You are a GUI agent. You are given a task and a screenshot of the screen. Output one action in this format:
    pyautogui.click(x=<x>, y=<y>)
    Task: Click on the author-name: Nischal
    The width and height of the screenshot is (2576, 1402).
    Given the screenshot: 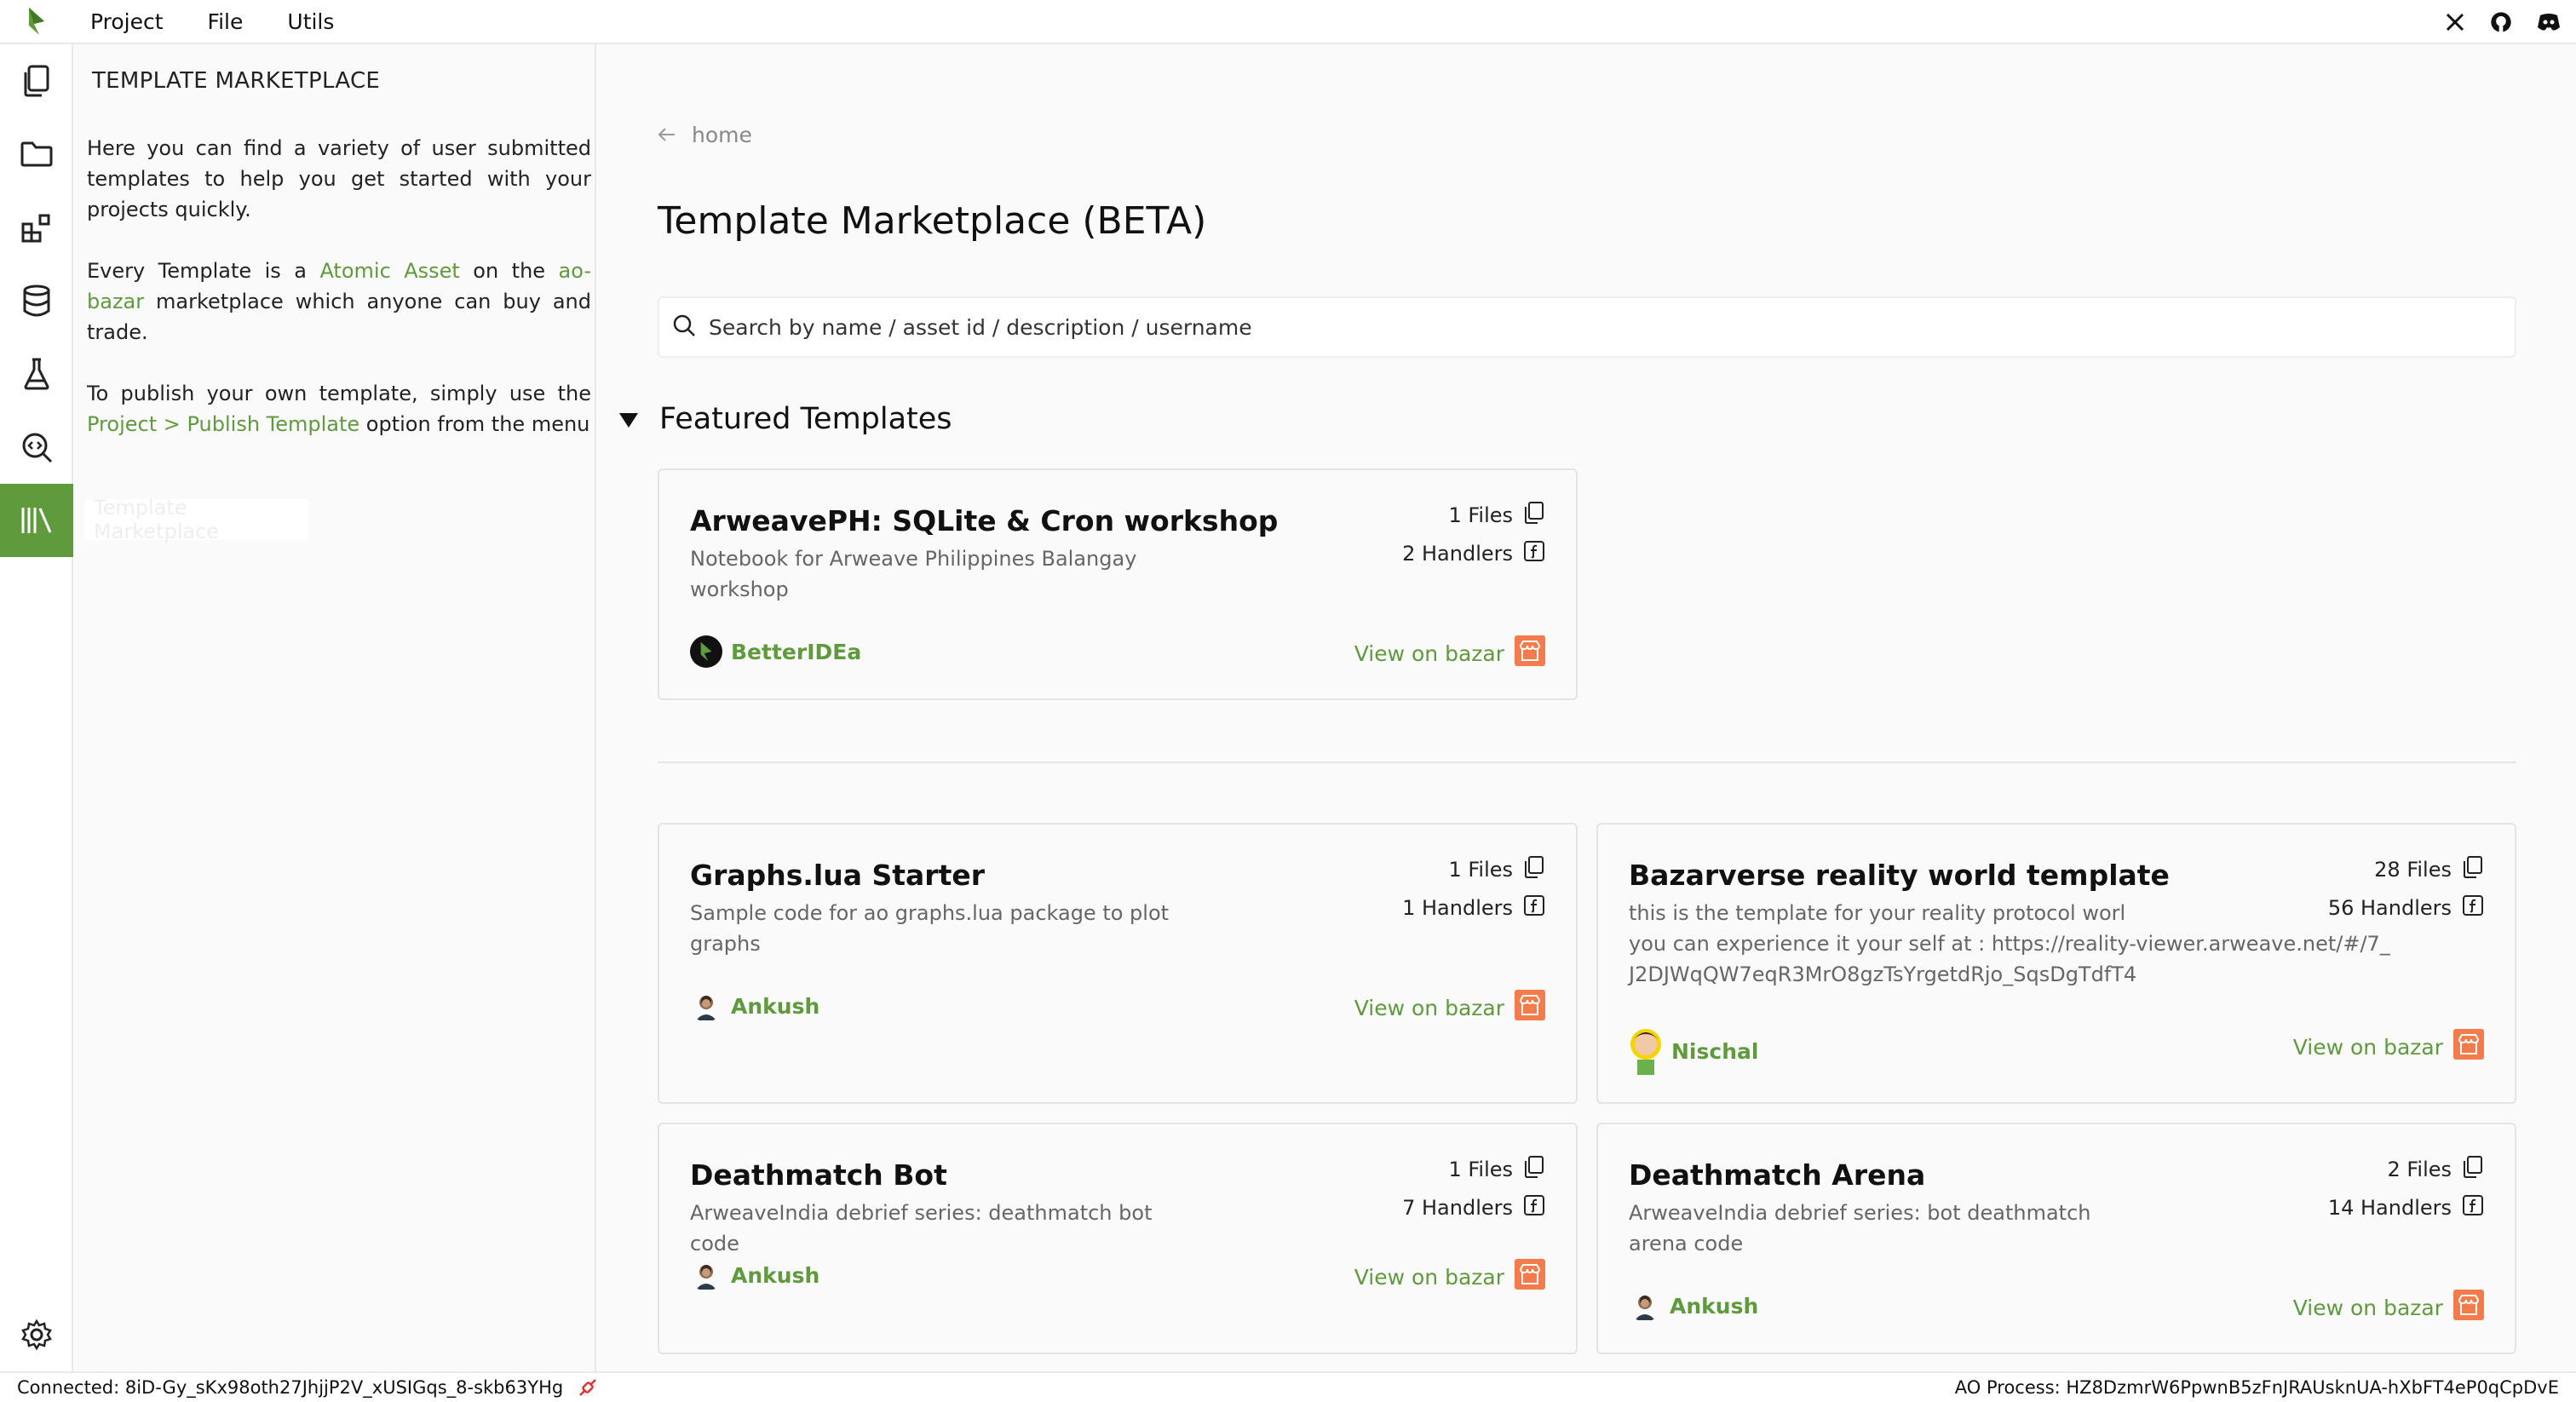 What is the action you would take?
    pyautogui.click(x=1715, y=1051)
    